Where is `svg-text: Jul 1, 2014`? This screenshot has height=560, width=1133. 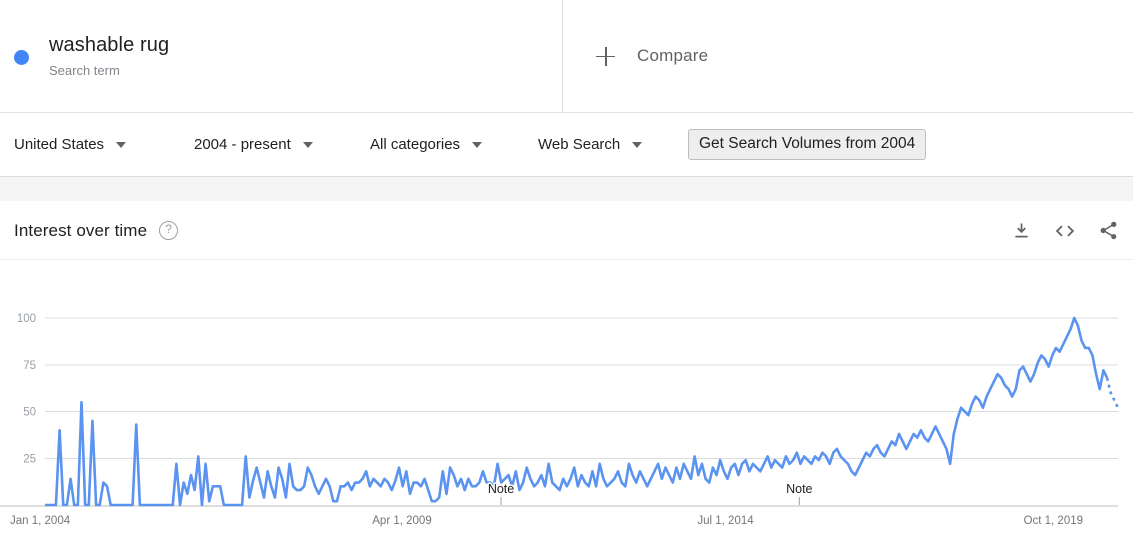 svg-text: Jul 1, 2014 is located at coordinates (725, 521).